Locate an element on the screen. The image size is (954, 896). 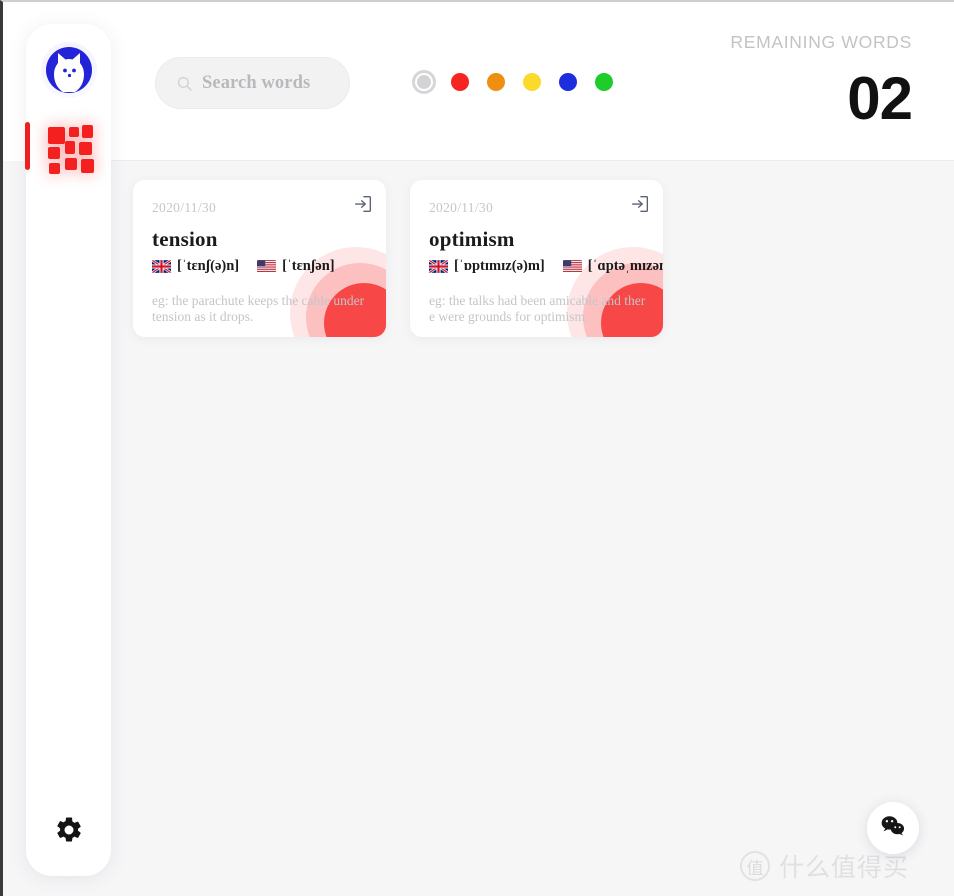
wechat-icon is located at coordinates (893, 828).